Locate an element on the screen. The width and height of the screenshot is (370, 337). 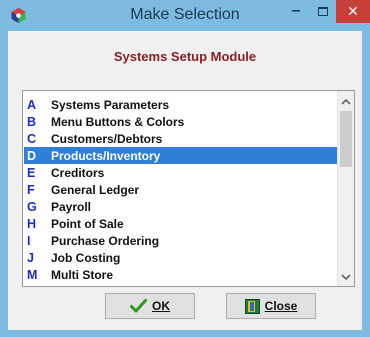
item-label: Multi Store is located at coordinates (82, 274).